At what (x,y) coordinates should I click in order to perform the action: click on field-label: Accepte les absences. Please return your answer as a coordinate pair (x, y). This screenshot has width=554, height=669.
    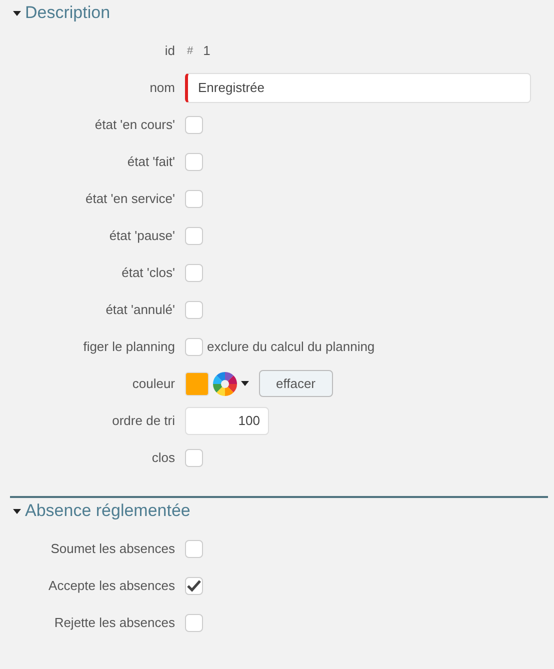
    Looking at the image, I should click on (112, 585).